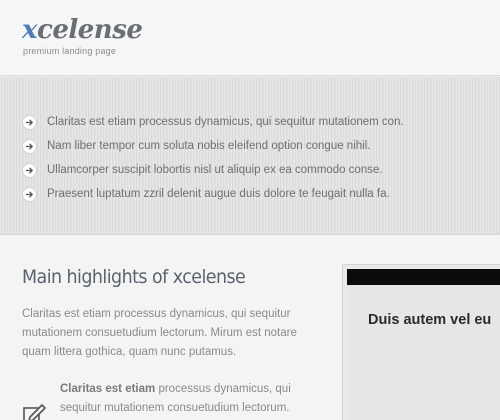 The image size is (500, 420). I want to click on panel-top-bar, so click(423, 277).